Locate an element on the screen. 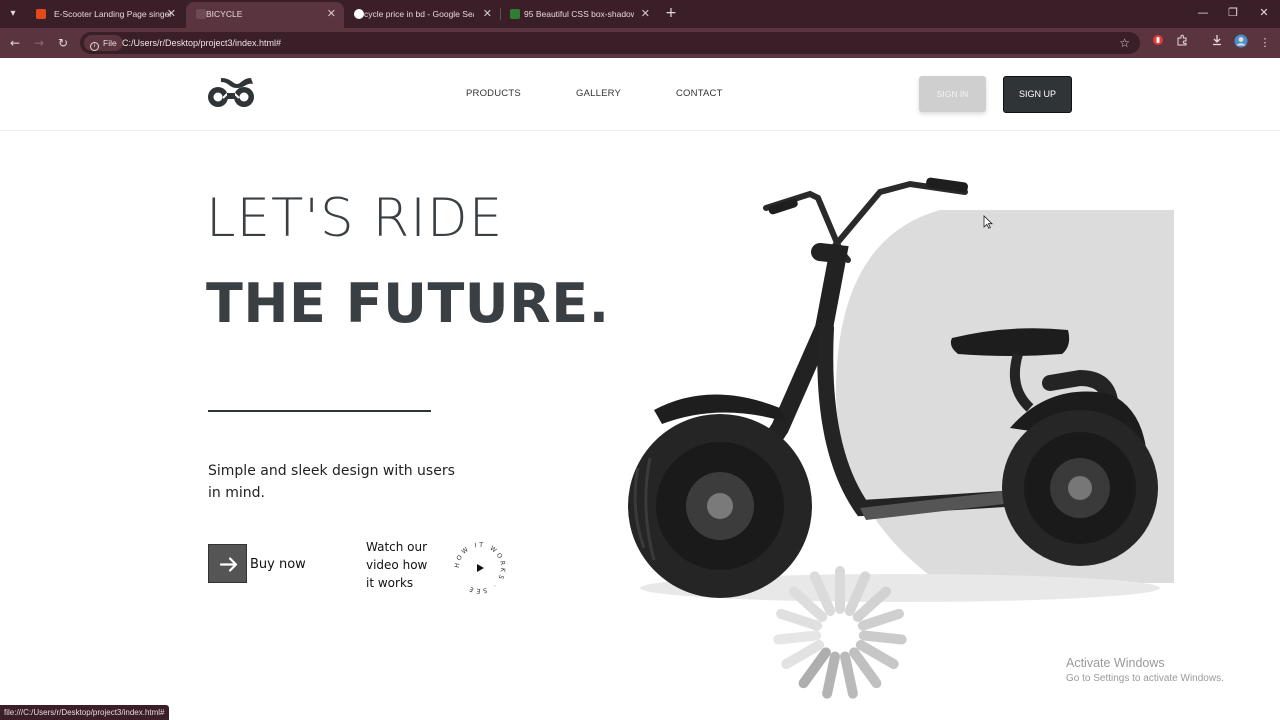 The width and height of the screenshot is (1280, 720). tab-title: cycle price in bd - Google Sear is located at coordinates (419, 14).